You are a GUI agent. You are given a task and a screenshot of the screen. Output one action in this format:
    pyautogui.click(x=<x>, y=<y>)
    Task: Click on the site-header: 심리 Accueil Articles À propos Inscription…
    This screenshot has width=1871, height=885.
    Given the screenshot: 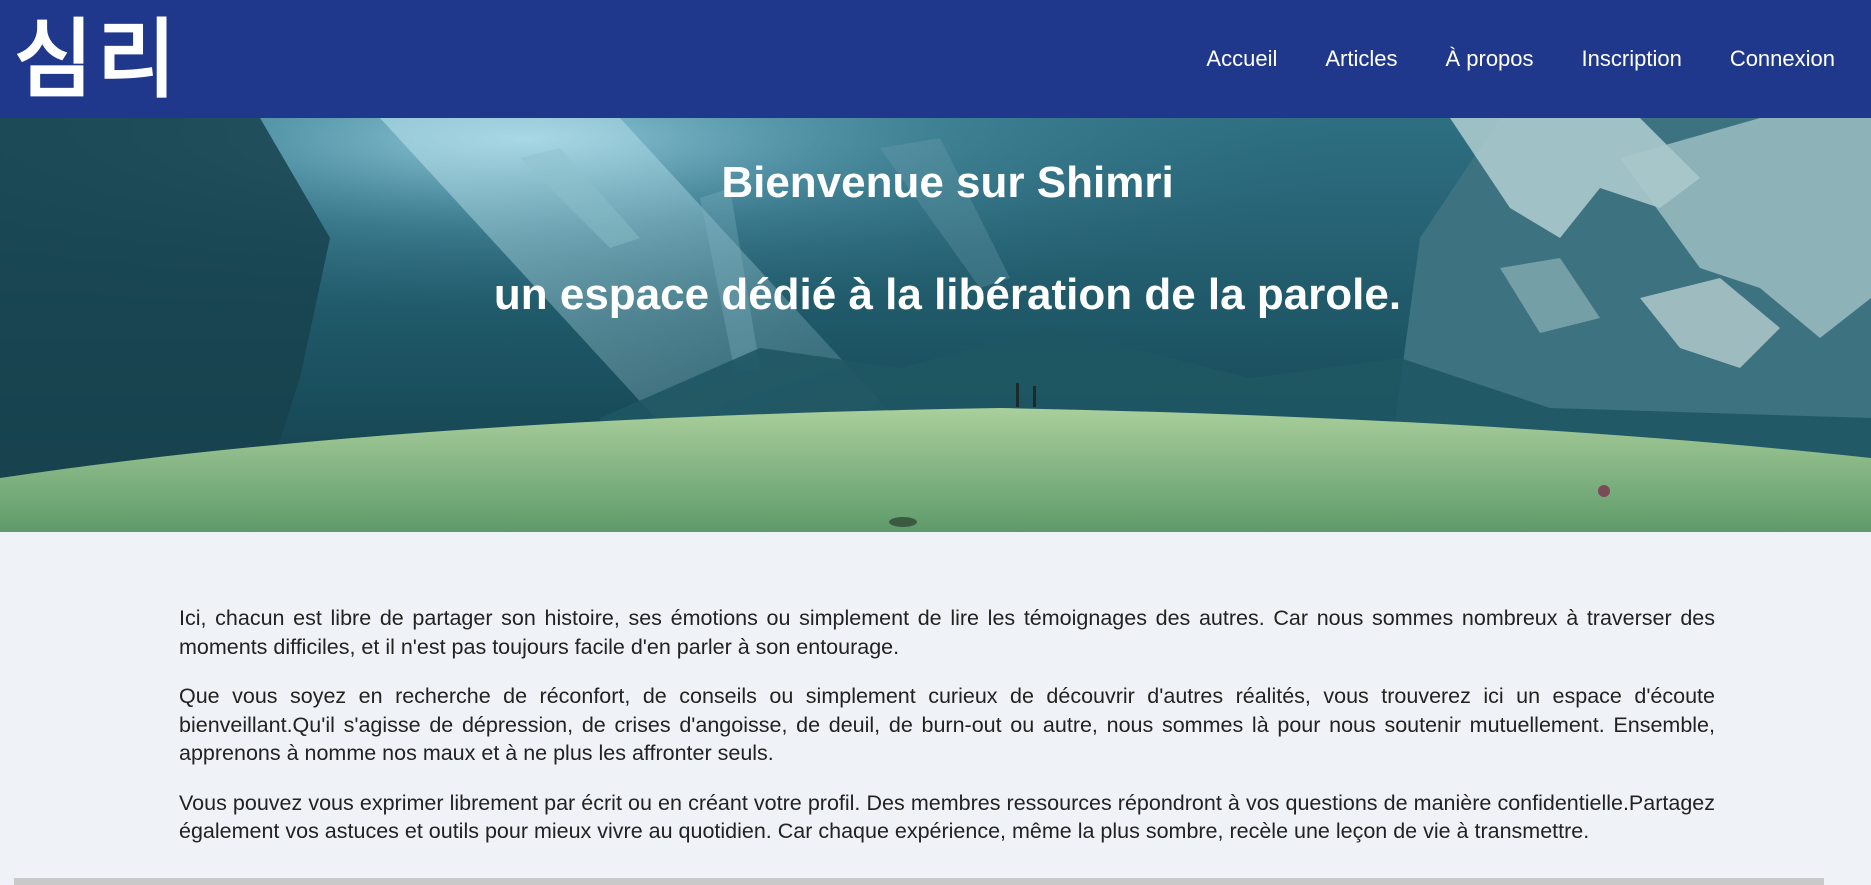 What is the action you would take?
    pyautogui.click(x=935, y=59)
    